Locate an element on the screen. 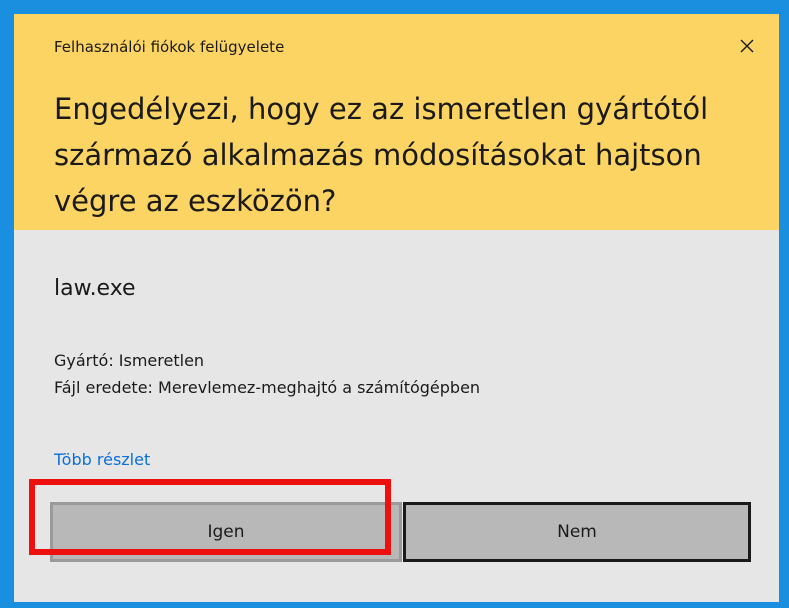 The height and width of the screenshot is (608, 789). close-icon is located at coordinates (747, 46).